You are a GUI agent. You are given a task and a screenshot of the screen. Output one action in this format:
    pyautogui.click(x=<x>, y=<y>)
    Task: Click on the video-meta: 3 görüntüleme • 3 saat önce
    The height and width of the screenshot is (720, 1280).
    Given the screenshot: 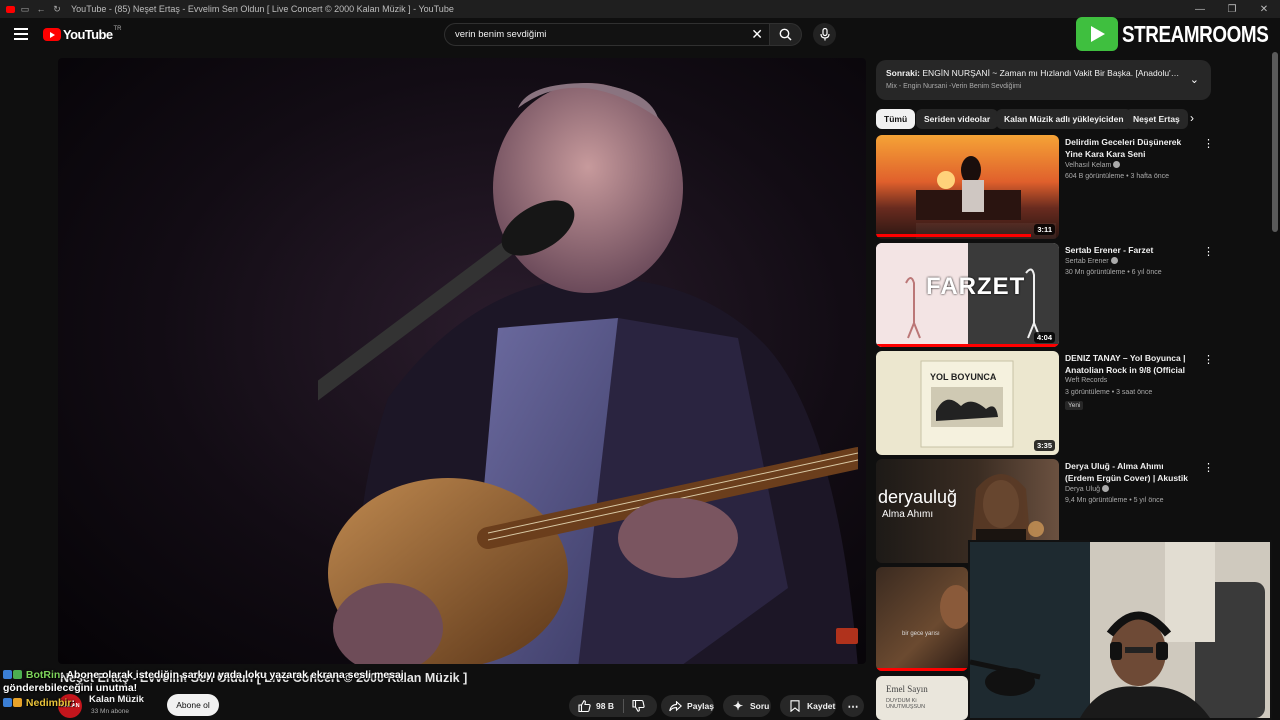 What is the action you would take?
    pyautogui.click(x=1109, y=392)
    